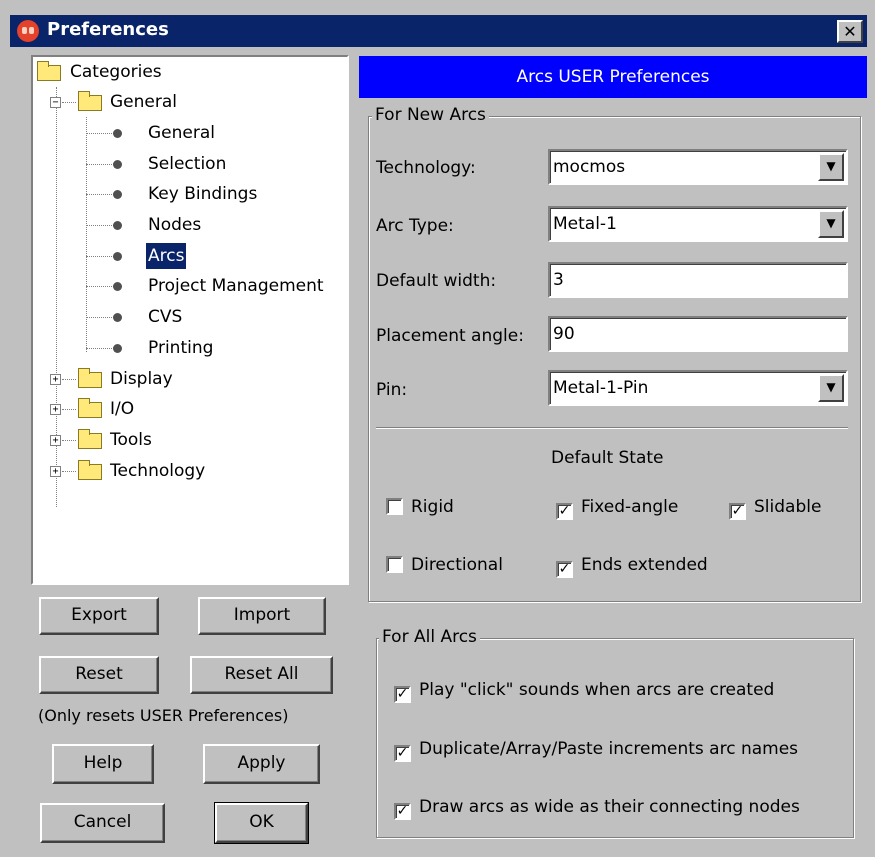  What do you see at coordinates (143, 102) in the screenshot?
I see `tree-item-label: General` at bounding box center [143, 102].